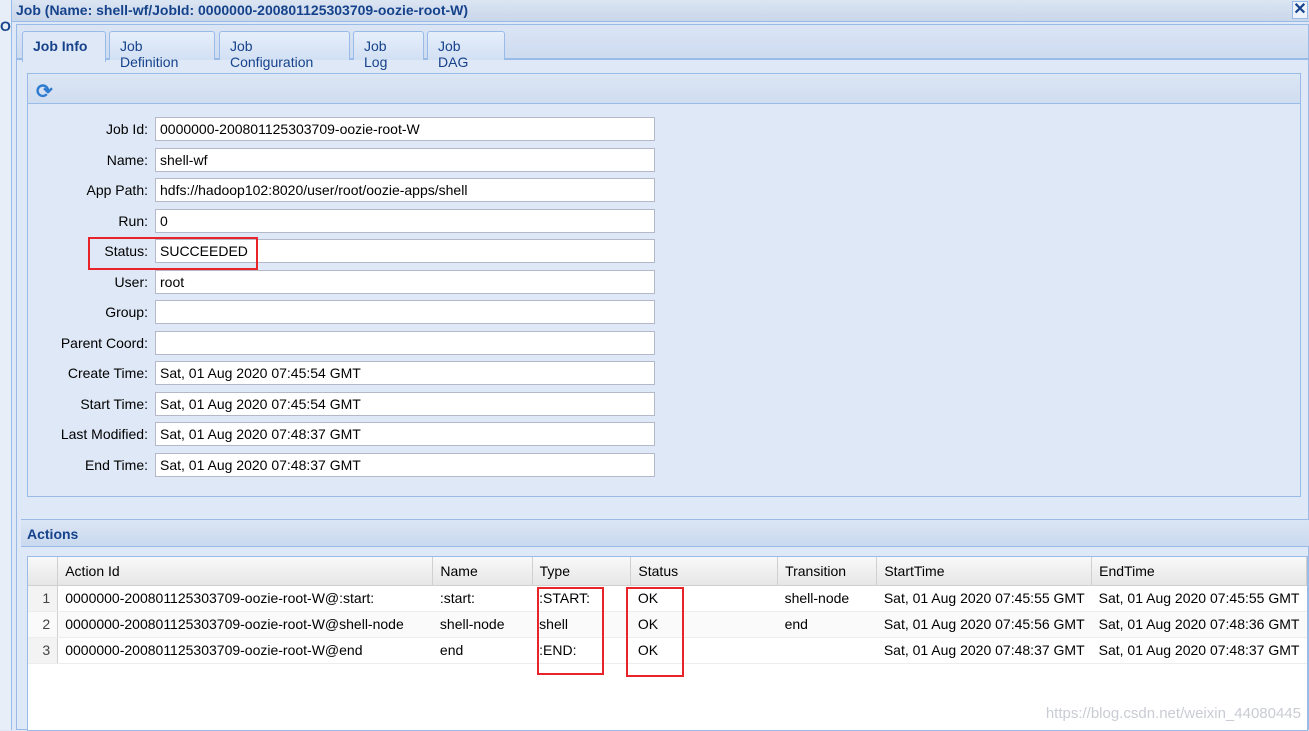  What do you see at coordinates (44, 92) in the screenshot?
I see `refresh-icon: ⟳` at bounding box center [44, 92].